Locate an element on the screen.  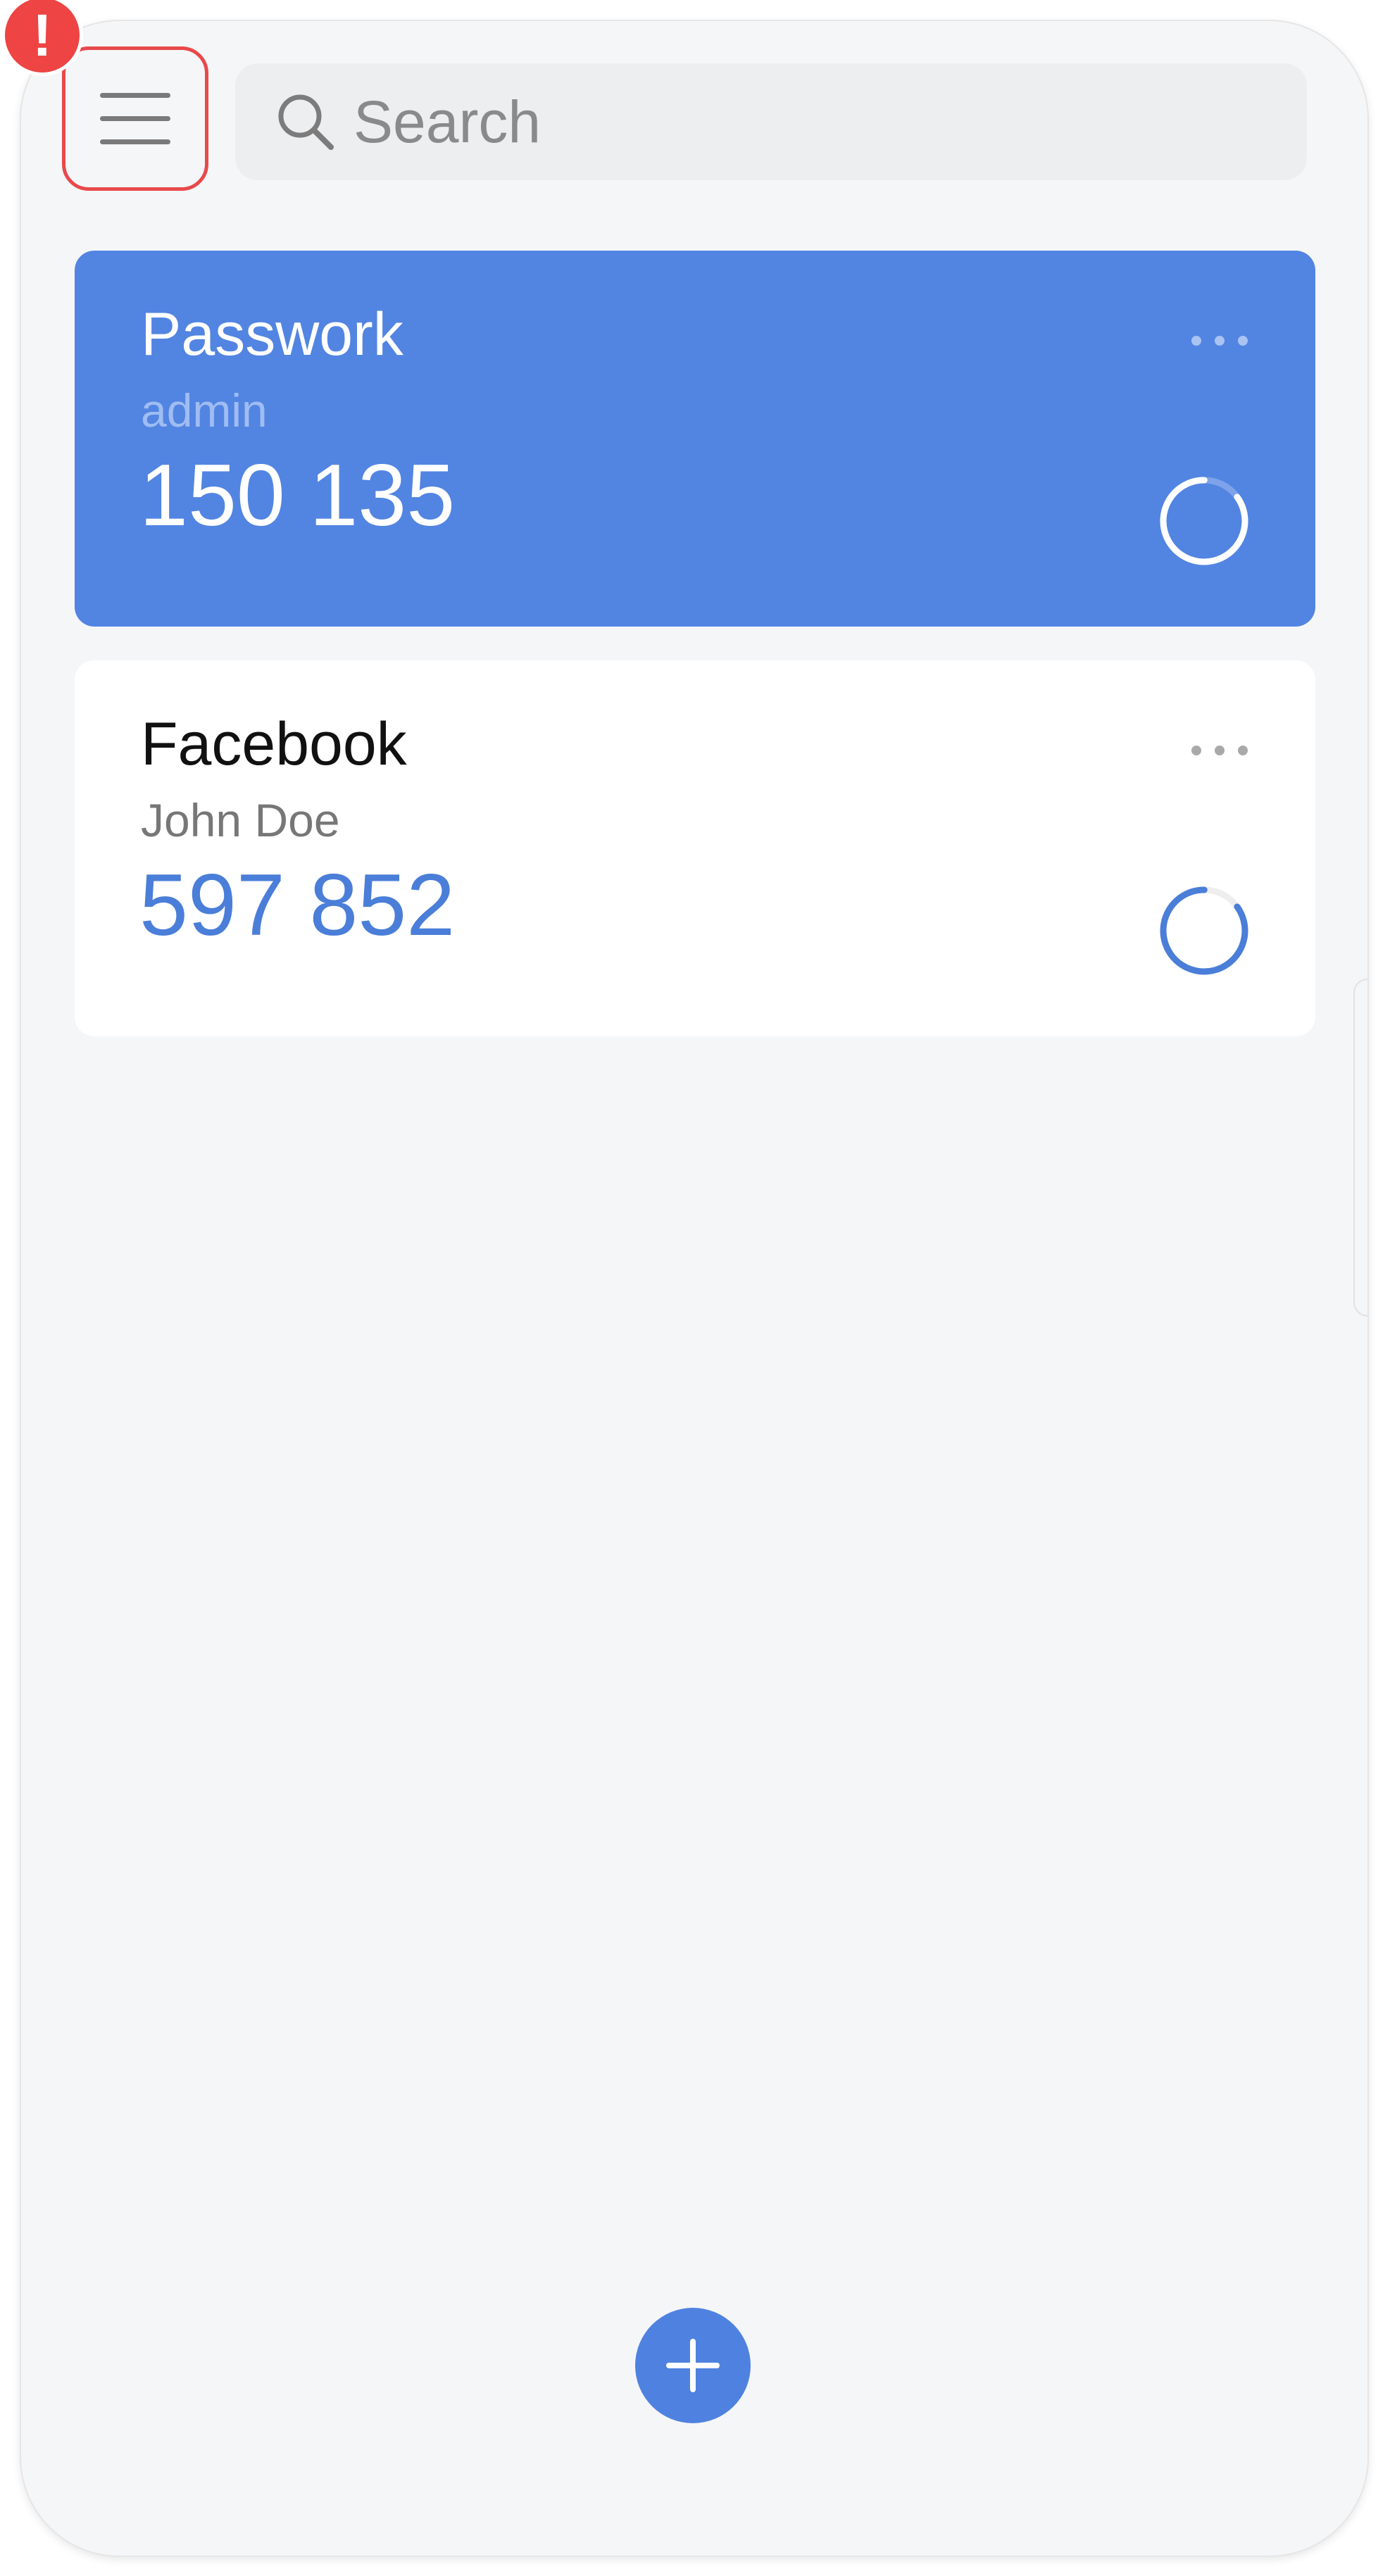
search-bar is located at coordinates (771, 122).